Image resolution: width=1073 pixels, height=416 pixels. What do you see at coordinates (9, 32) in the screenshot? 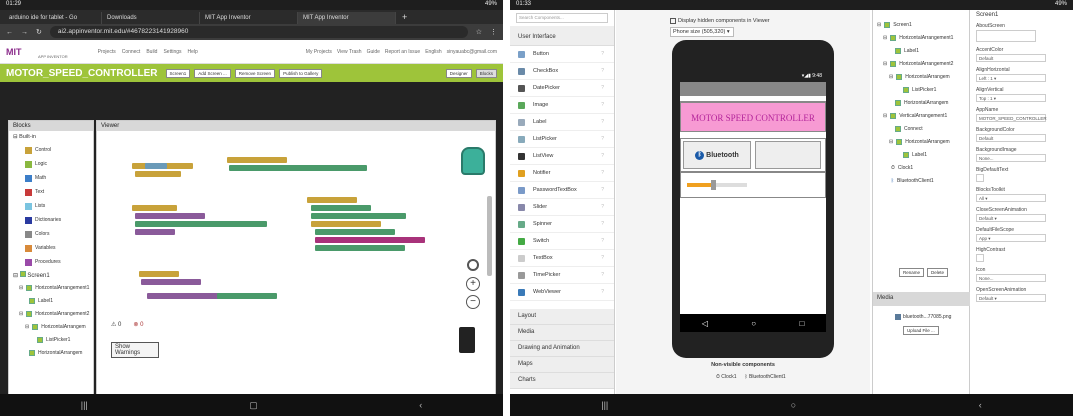
I see `back-icon: ←` at bounding box center [9, 32].